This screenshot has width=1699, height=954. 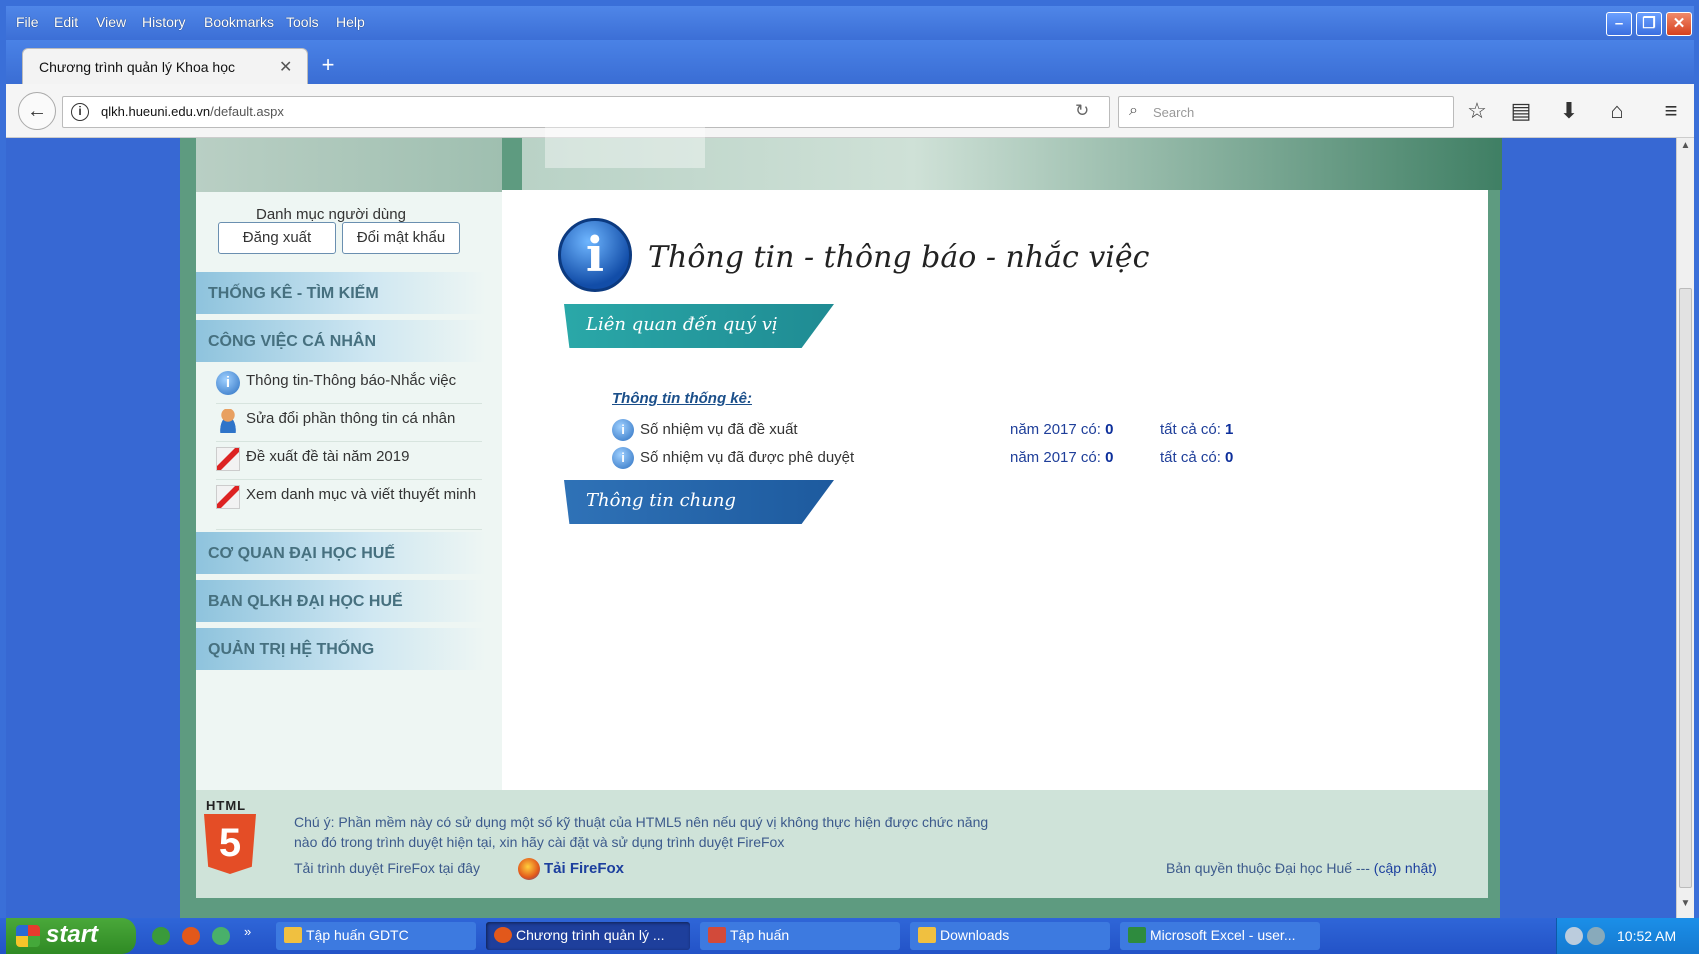 I want to click on sidebar-section-statistics: THỐNG KÊ - TÌM KIẾM, so click(x=341, y=293).